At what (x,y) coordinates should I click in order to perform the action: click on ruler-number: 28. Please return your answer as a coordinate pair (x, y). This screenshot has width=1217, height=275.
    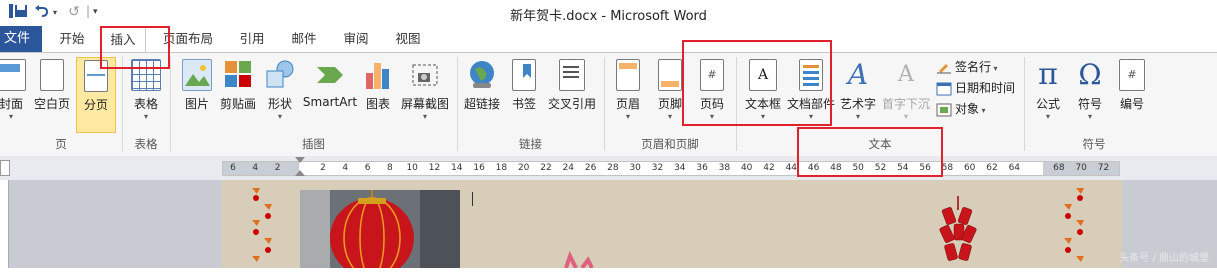
    Looking at the image, I should click on (613, 168).